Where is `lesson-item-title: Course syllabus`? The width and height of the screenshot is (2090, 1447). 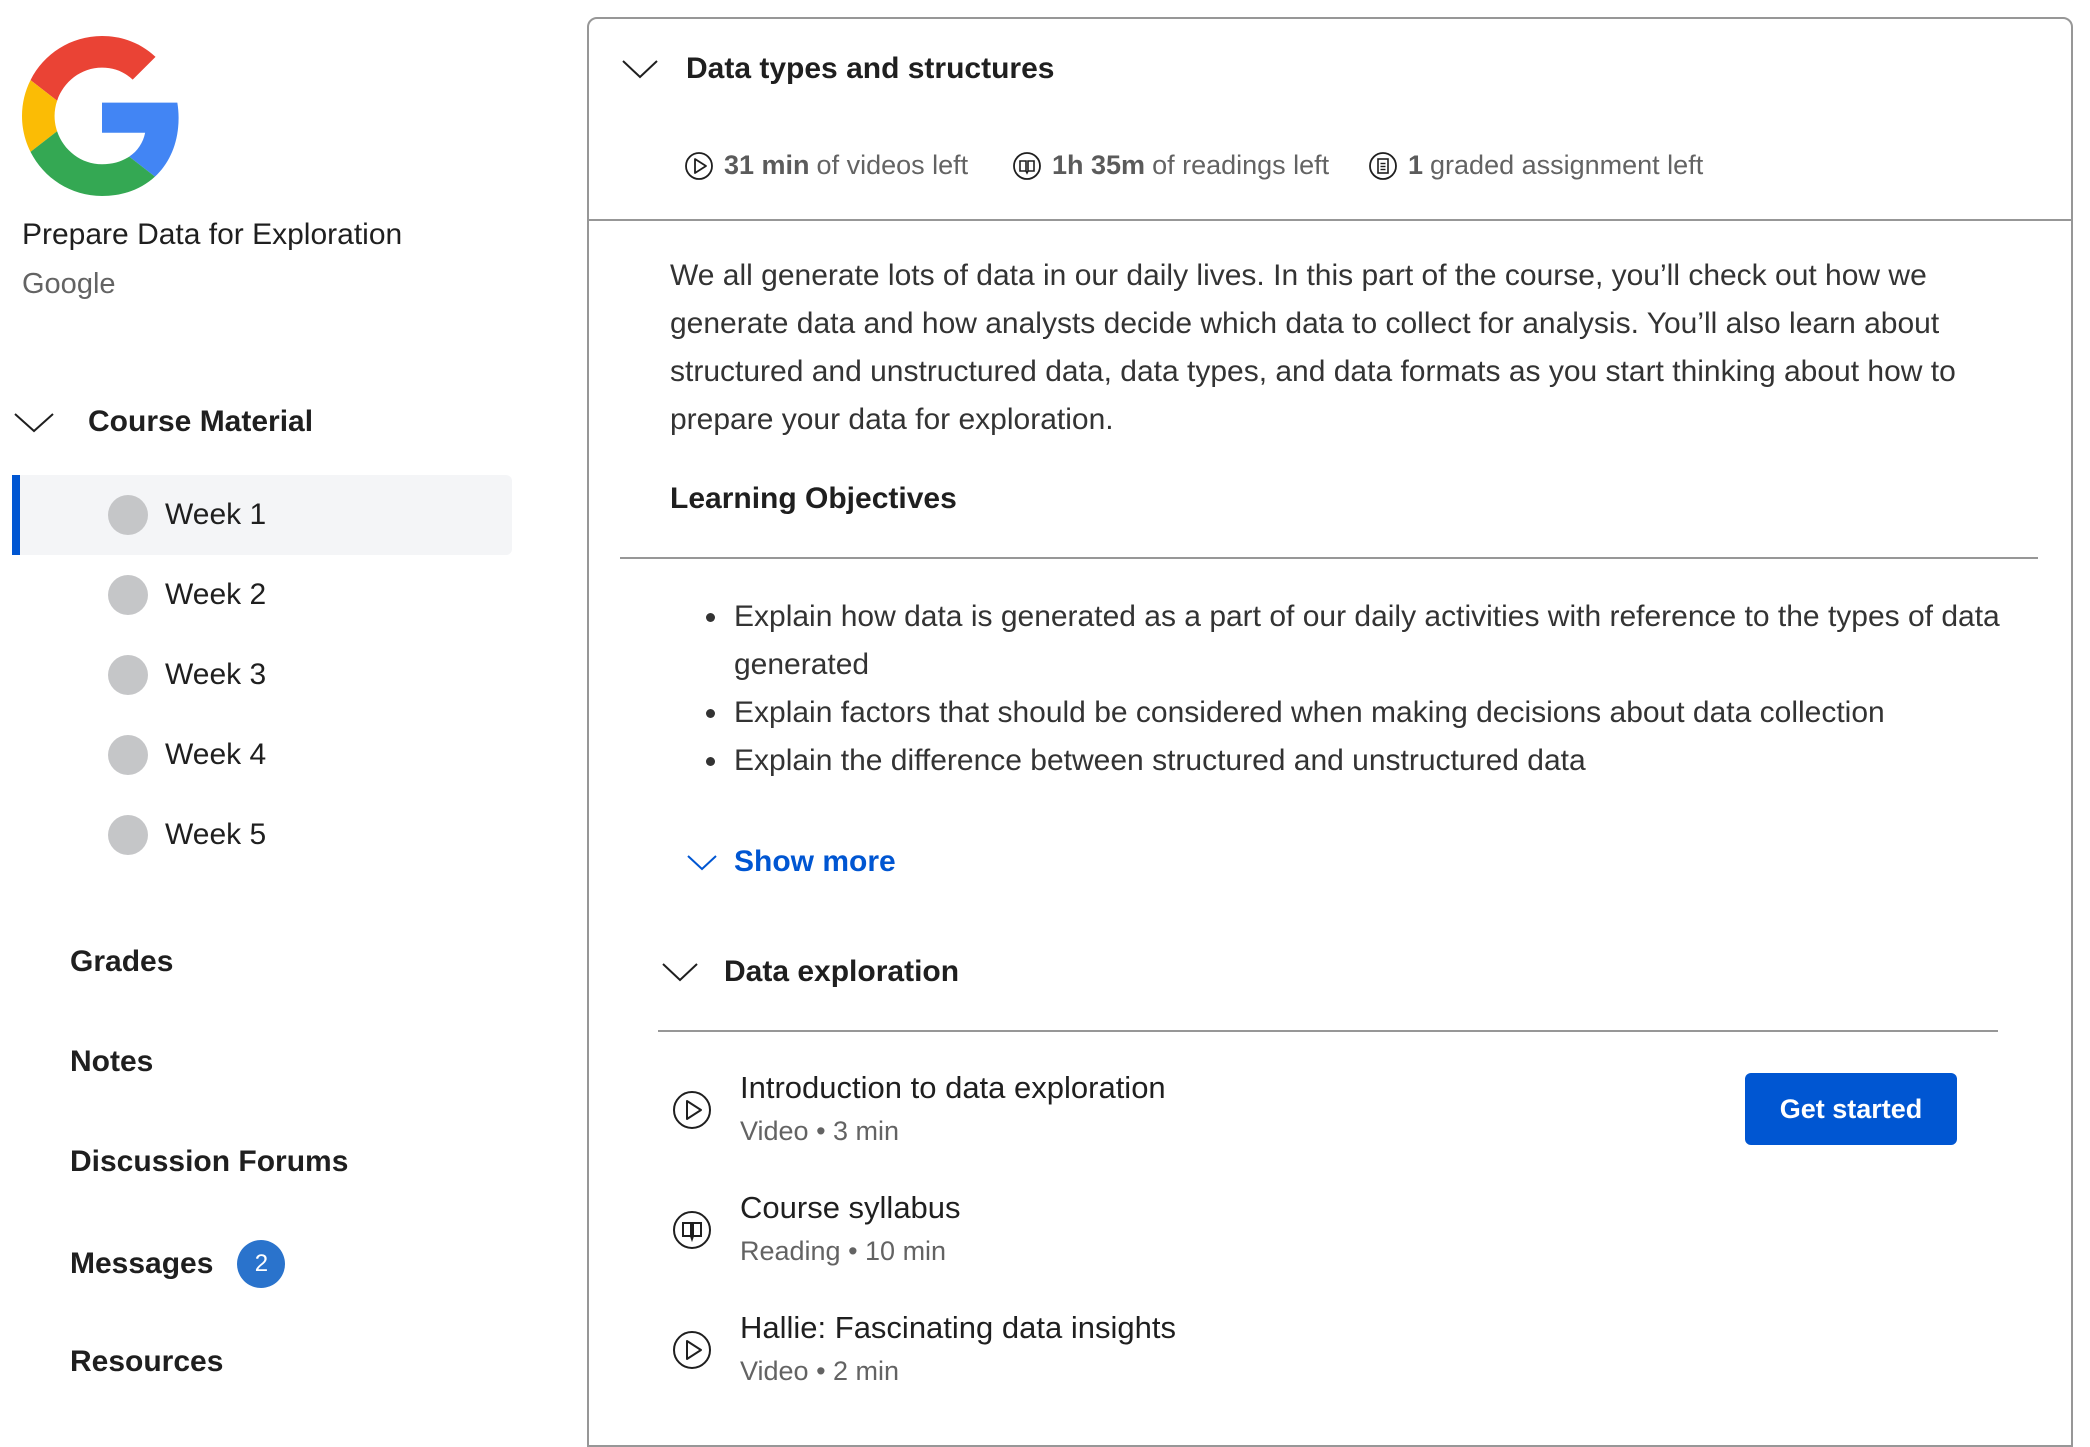
lesson-item-title: Course syllabus is located at coordinates (850, 1207).